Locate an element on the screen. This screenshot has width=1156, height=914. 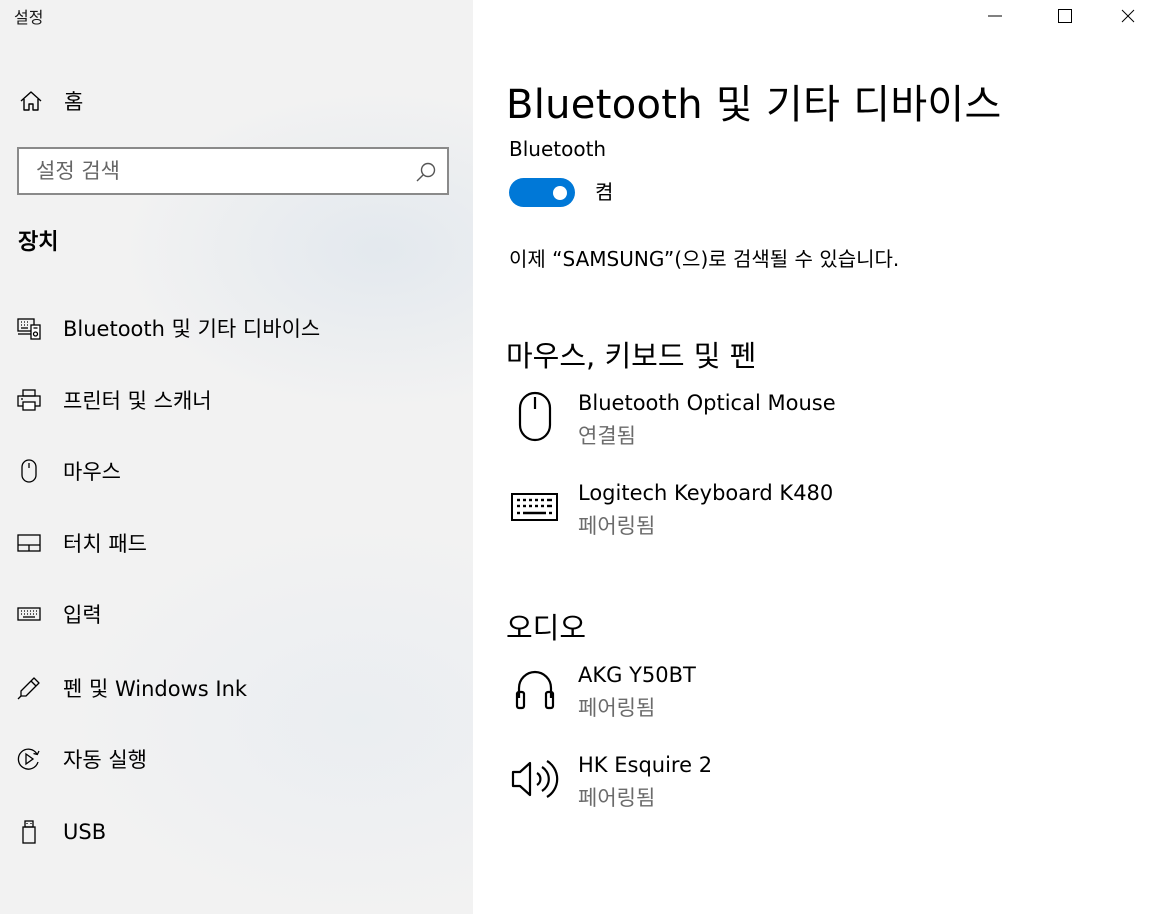
toggle-state-label: 켬 is located at coordinates (604, 192).